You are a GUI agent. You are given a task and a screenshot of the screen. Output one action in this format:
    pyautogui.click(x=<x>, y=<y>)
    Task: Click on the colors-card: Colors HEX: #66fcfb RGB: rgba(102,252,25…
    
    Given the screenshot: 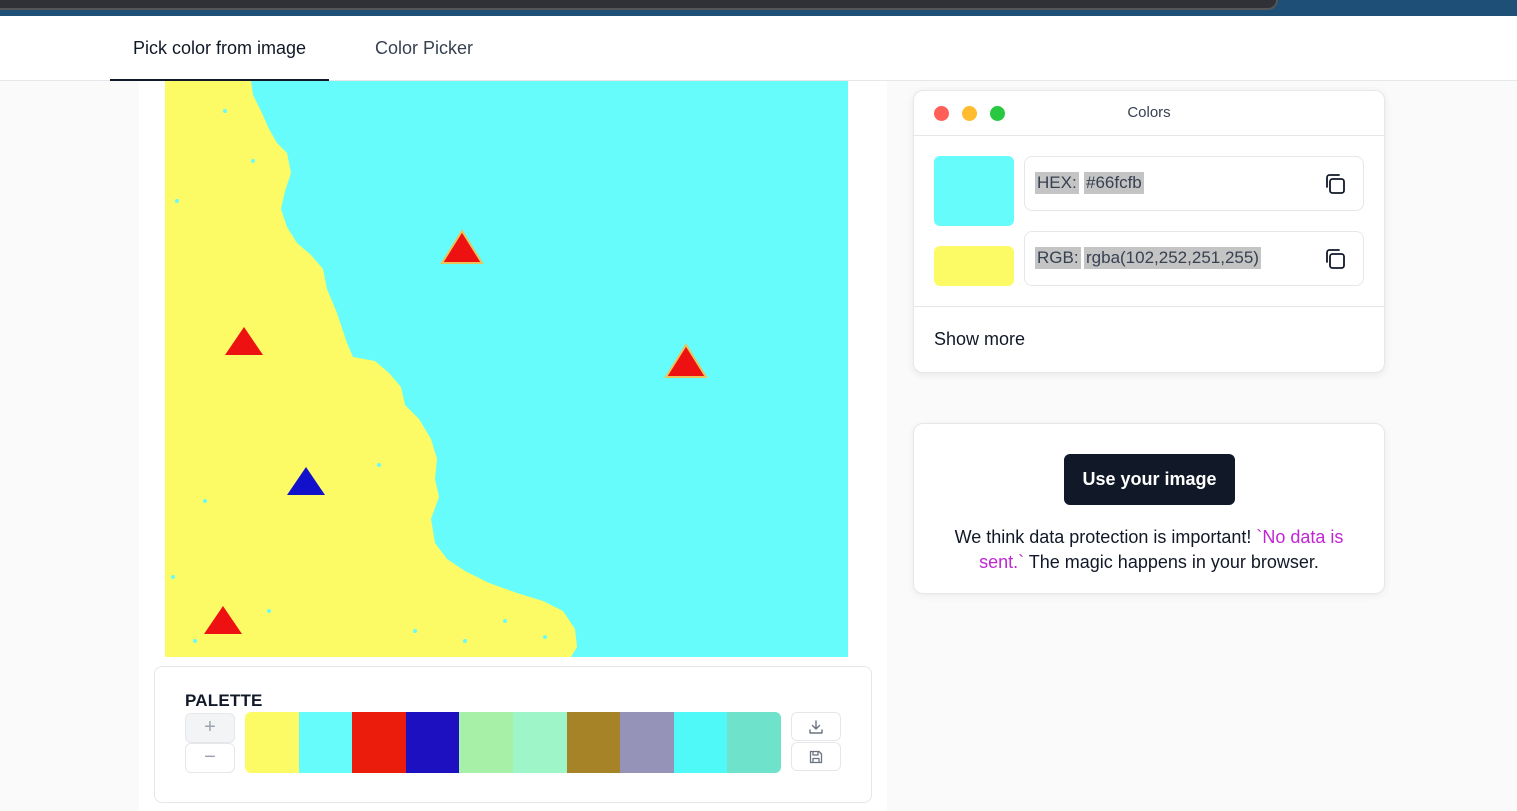 What is the action you would take?
    pyautogui.click(x=1149, y=231)
    